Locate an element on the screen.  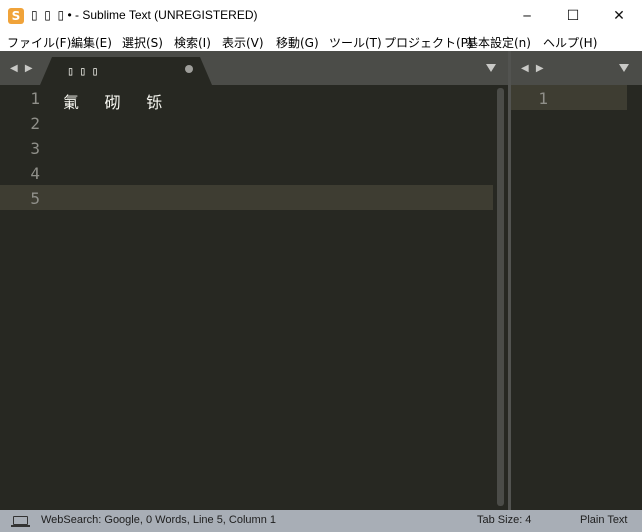
sublime-app-icon: S is located at coordinates (16, 16).